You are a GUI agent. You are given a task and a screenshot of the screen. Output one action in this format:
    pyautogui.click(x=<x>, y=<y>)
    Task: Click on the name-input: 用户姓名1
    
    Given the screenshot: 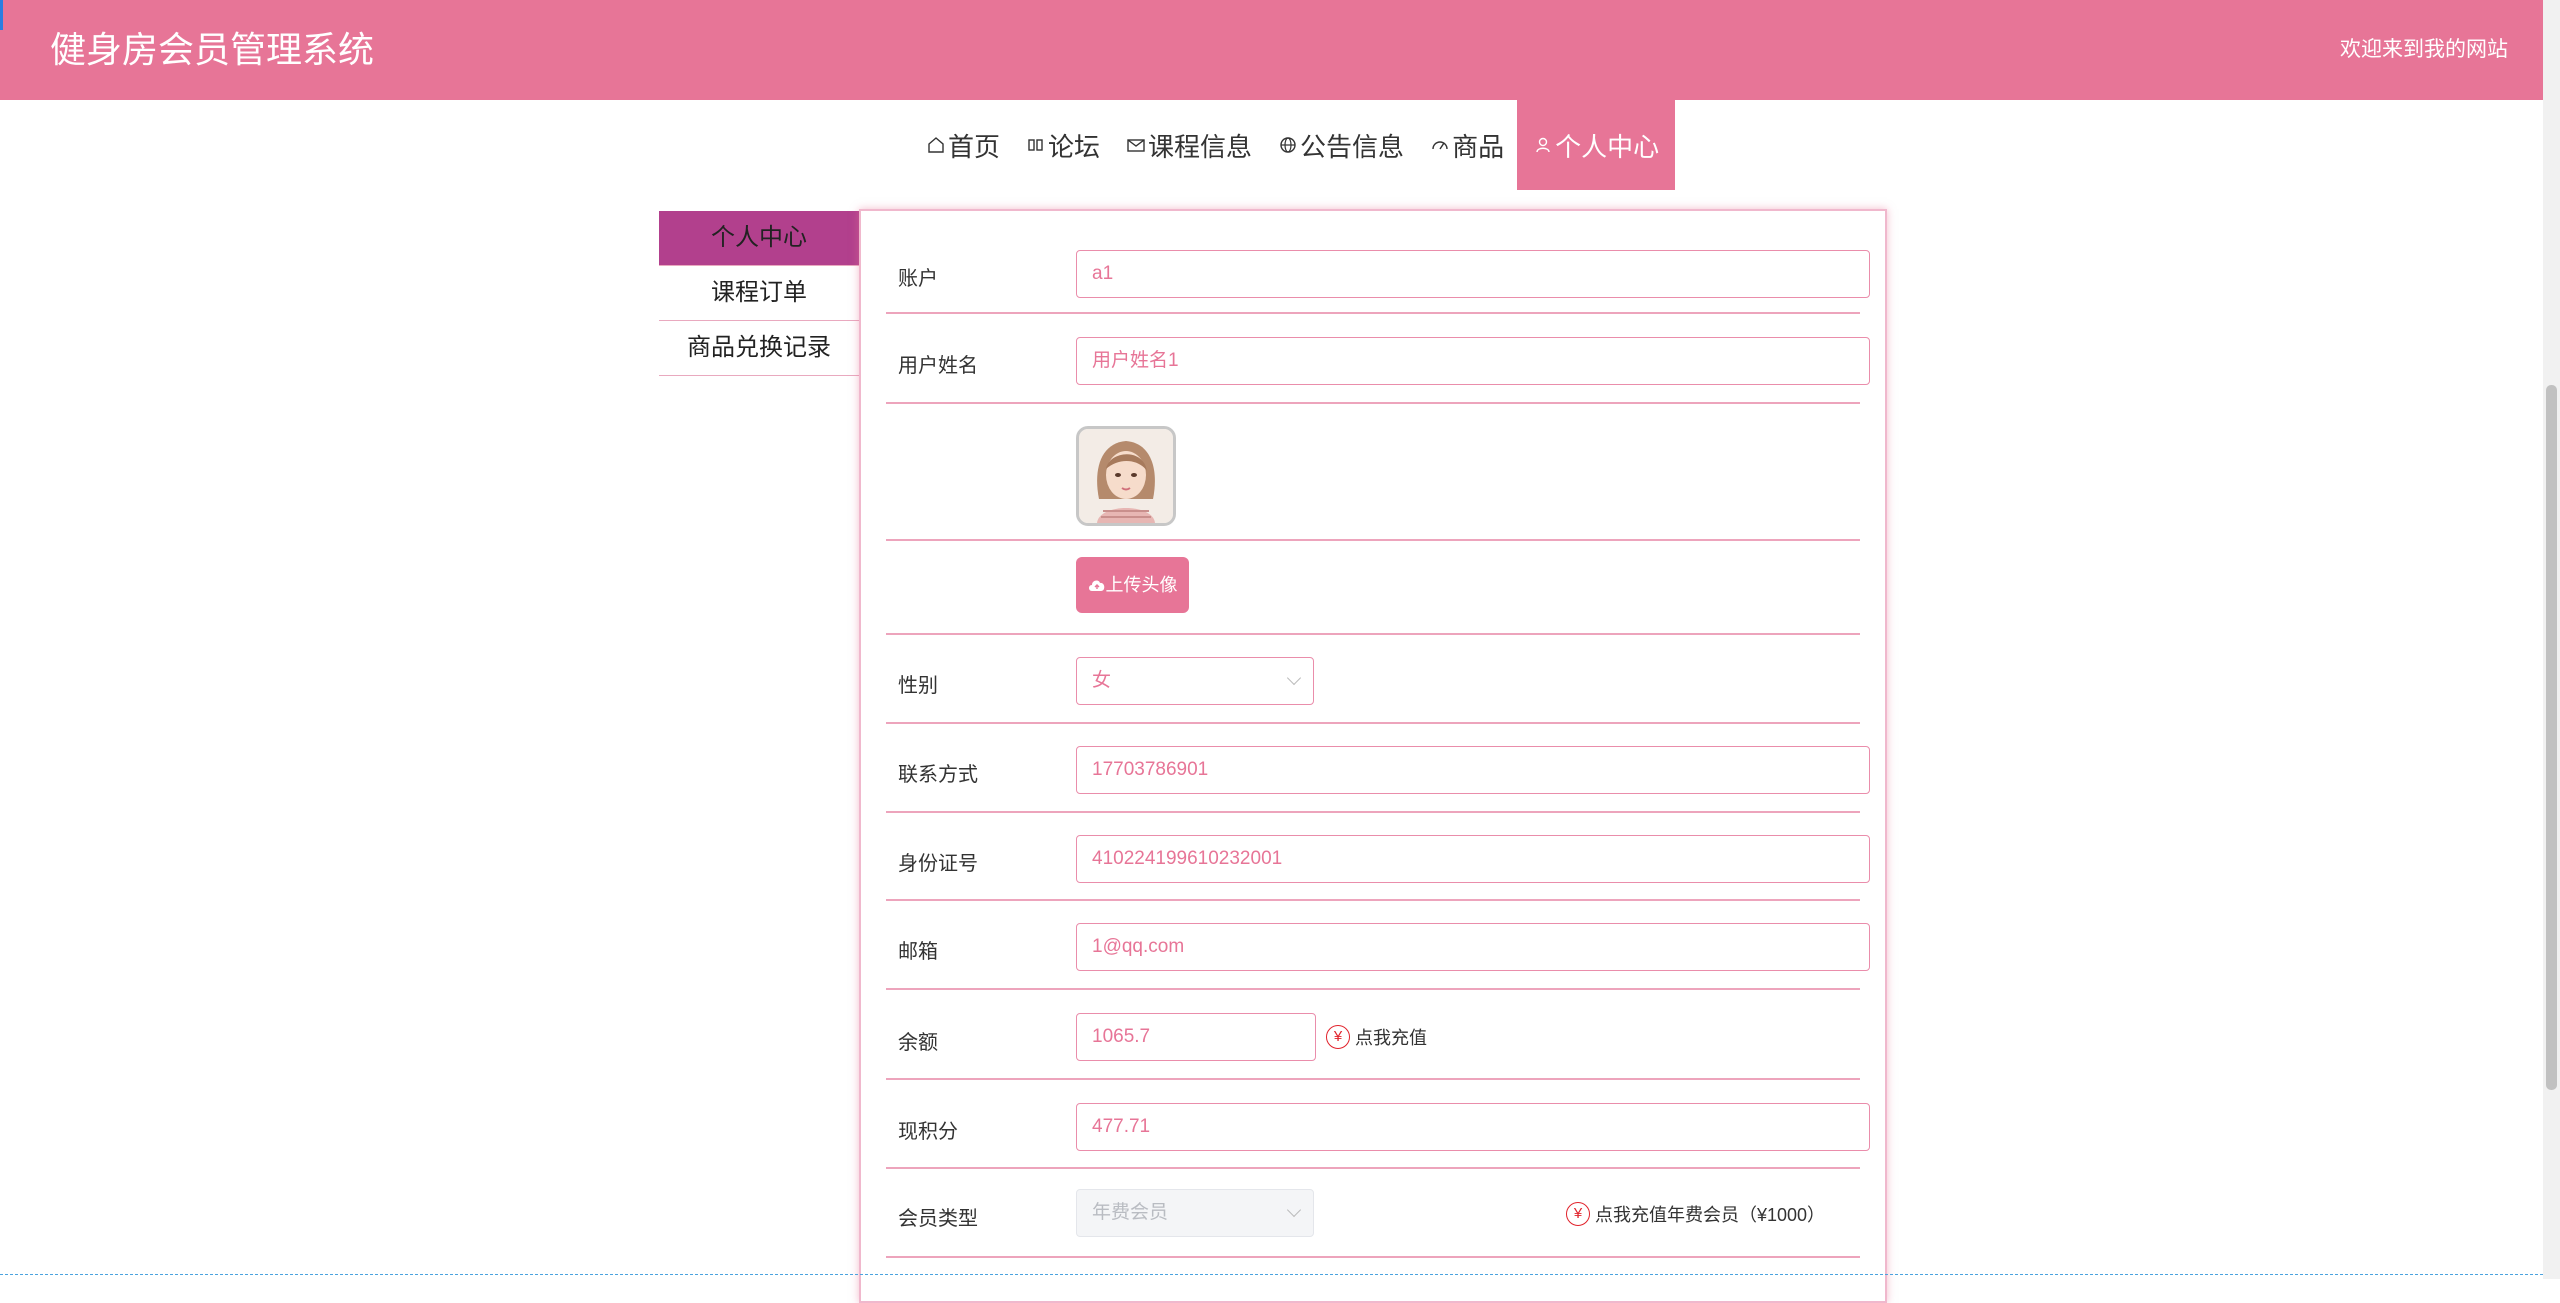 What is the action you would take?
    pyautogui.click(x=1473, y=361)
    